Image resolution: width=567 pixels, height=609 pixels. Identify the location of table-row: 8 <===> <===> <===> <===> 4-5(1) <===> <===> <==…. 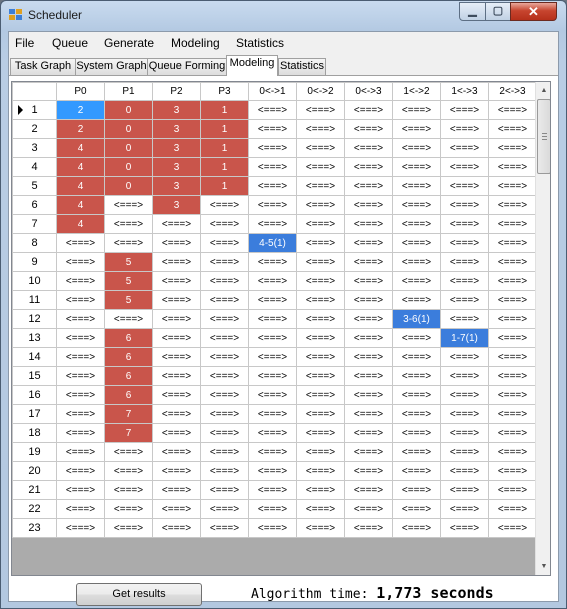
(274, 243).